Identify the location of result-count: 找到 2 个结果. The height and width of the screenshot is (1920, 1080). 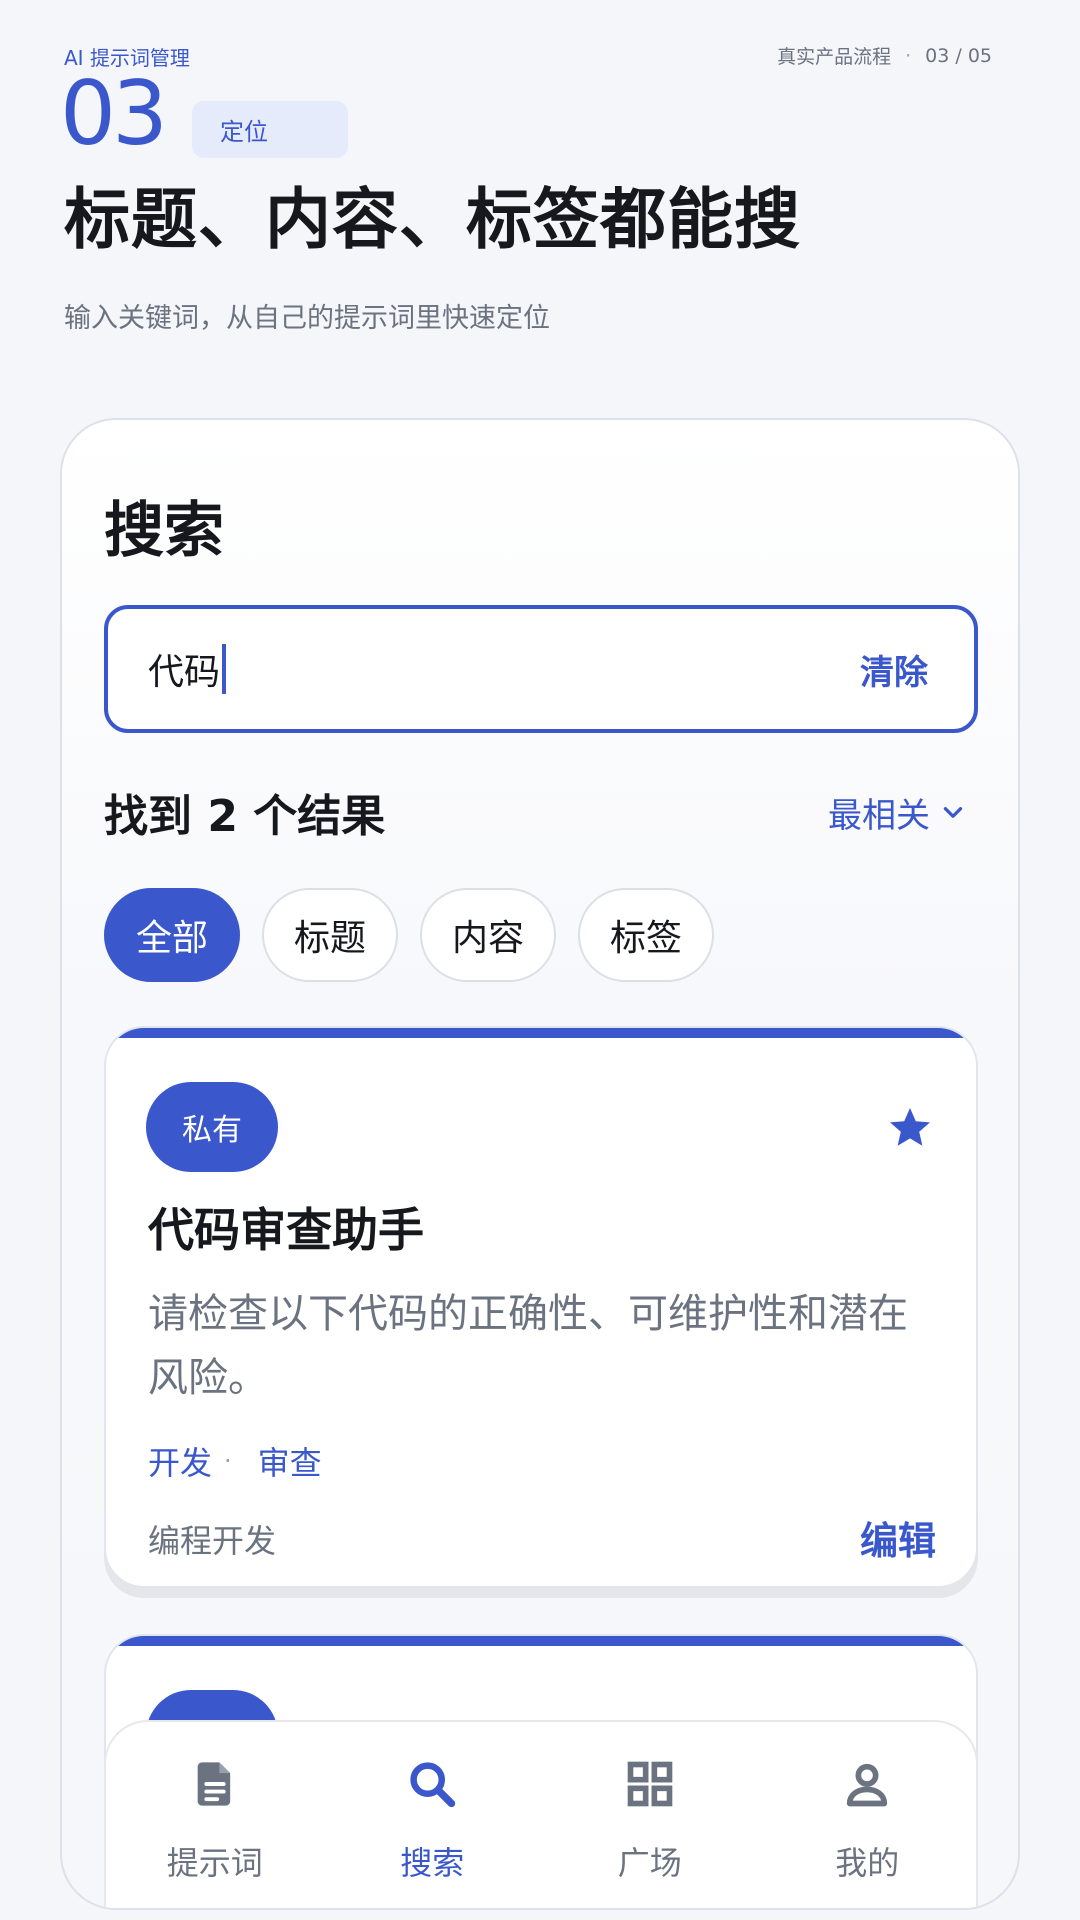
(245, 816).